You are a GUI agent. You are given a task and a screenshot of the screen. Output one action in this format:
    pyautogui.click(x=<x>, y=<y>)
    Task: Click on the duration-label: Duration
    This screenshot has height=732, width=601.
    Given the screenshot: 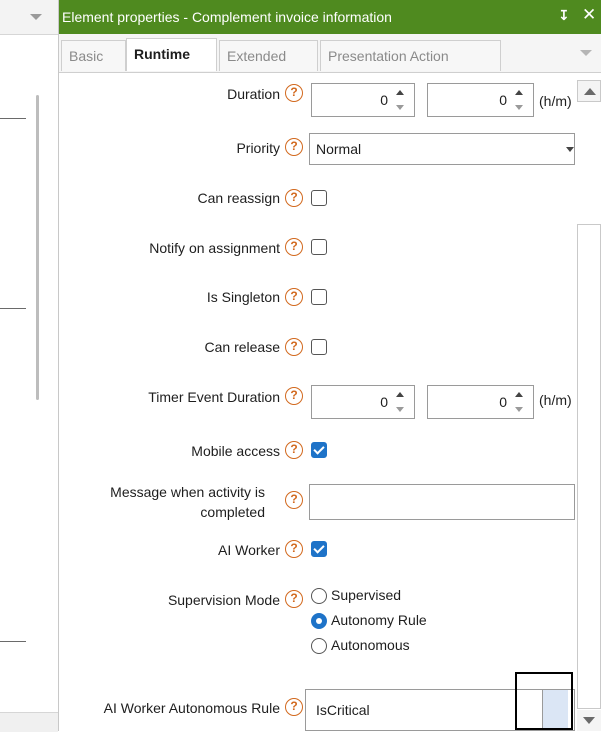 What is the action you would take?
    pyautogui.click(x=253, y=94)
    